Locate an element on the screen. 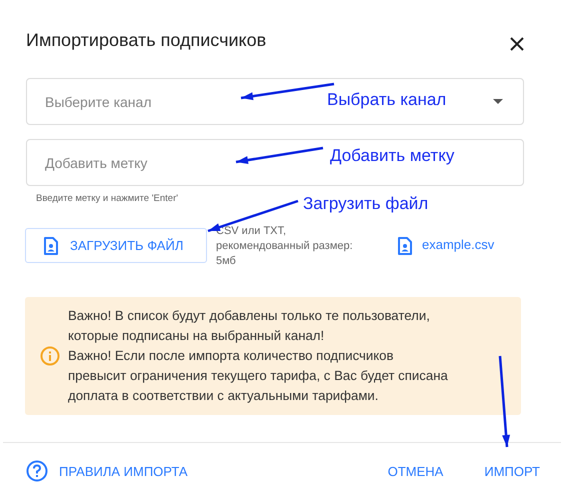  select-placeholder: Выберите канал is located at coordinates (98, 102).